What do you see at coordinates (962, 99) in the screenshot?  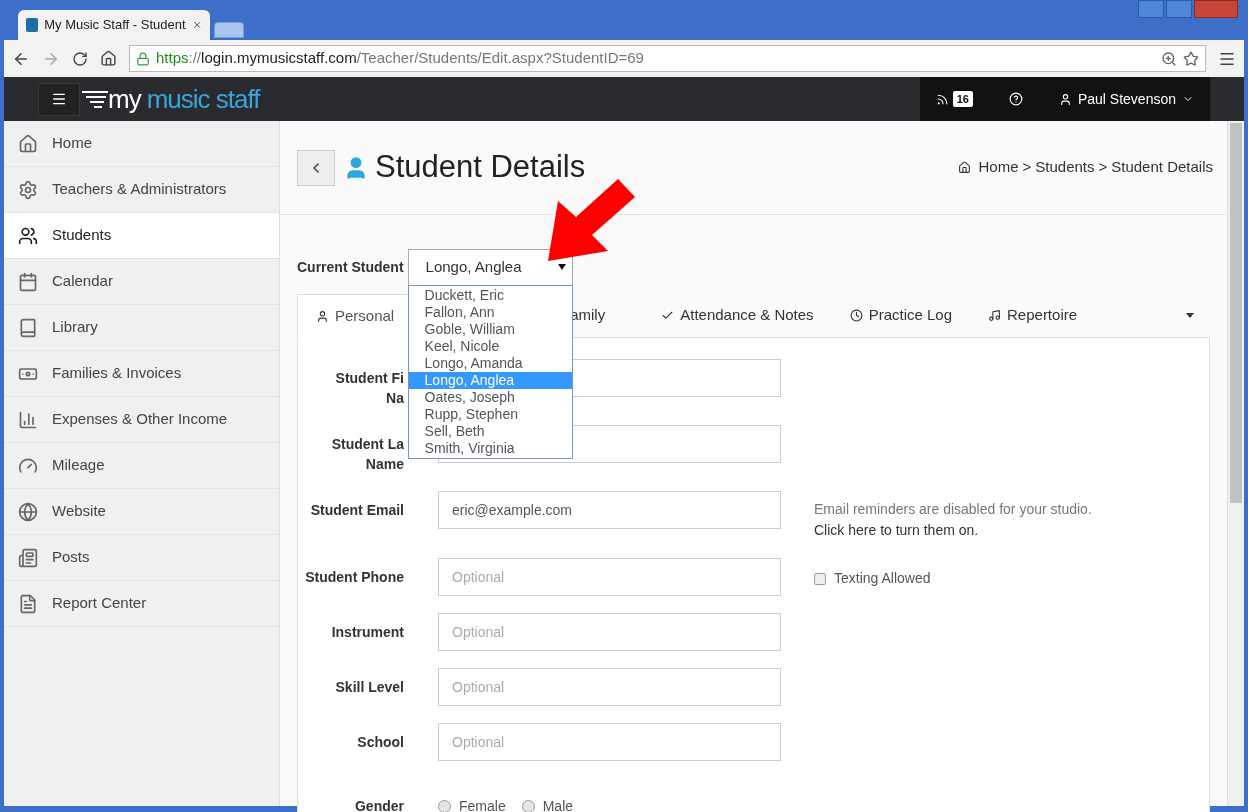 I see `count-badge: 16` at bounding box center [962, 99].